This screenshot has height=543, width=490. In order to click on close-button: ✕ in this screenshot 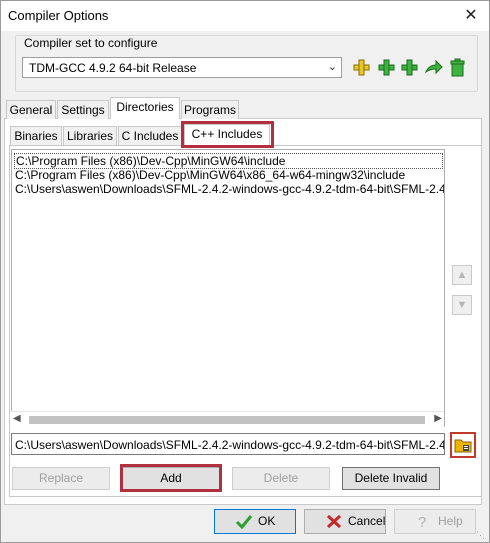, I will do `click(471, 16)`.